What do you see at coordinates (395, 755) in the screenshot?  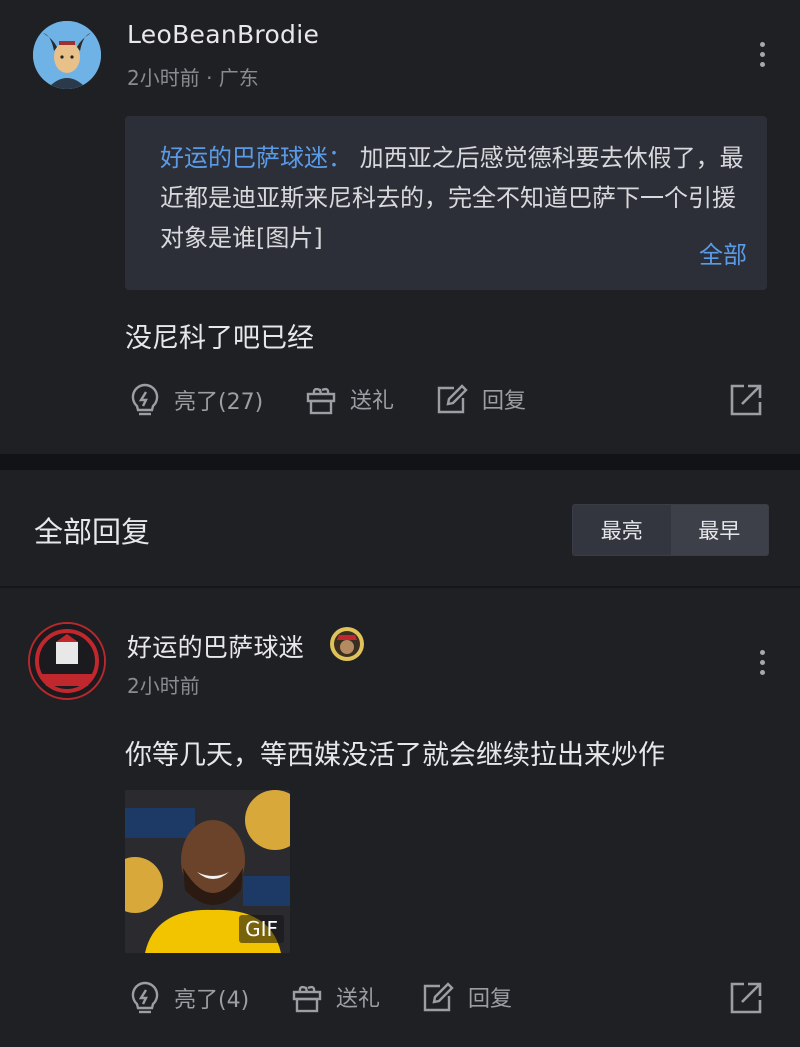 I see `reply-text: 你等几天，等西媒没活了就会继续拉出来炒作` at bounding box center [395, 755].